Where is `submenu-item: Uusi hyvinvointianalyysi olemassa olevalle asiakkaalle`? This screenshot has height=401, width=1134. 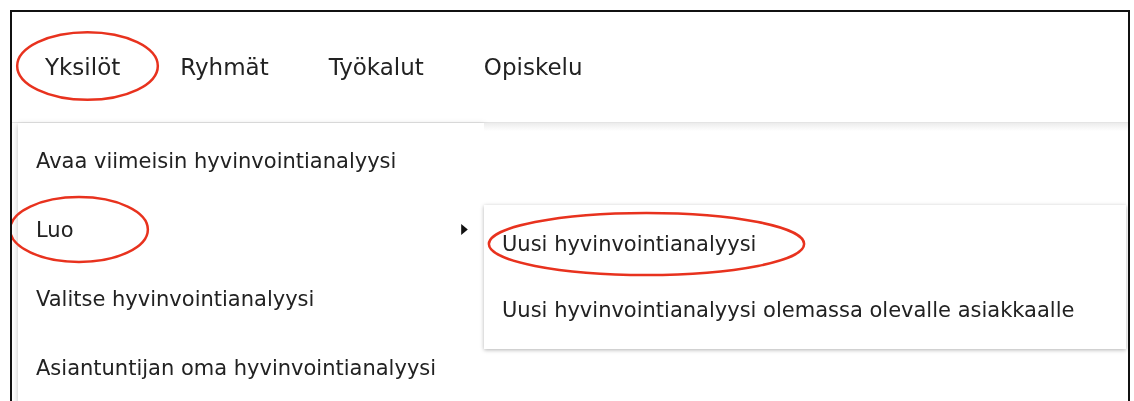
submenu-item: Uusi hyvinvointianalyysi olemassa olevalle asiakkaalle is located at coordinates (788, 310).